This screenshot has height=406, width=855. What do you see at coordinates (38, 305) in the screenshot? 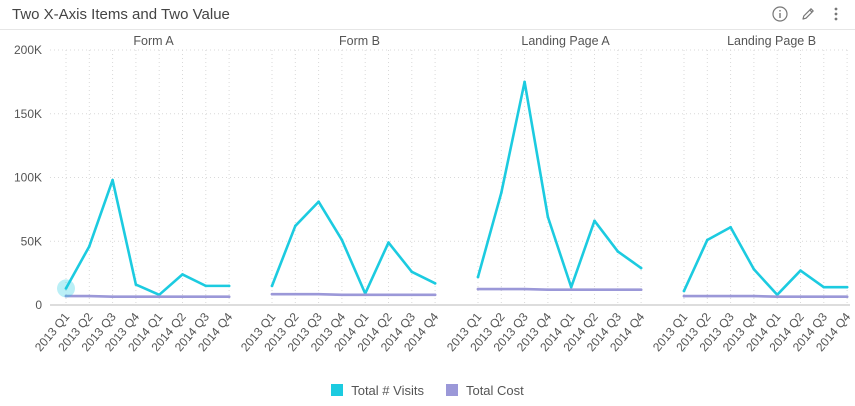
I see `y-tick-label: 0` at bounding box center [38, 305].